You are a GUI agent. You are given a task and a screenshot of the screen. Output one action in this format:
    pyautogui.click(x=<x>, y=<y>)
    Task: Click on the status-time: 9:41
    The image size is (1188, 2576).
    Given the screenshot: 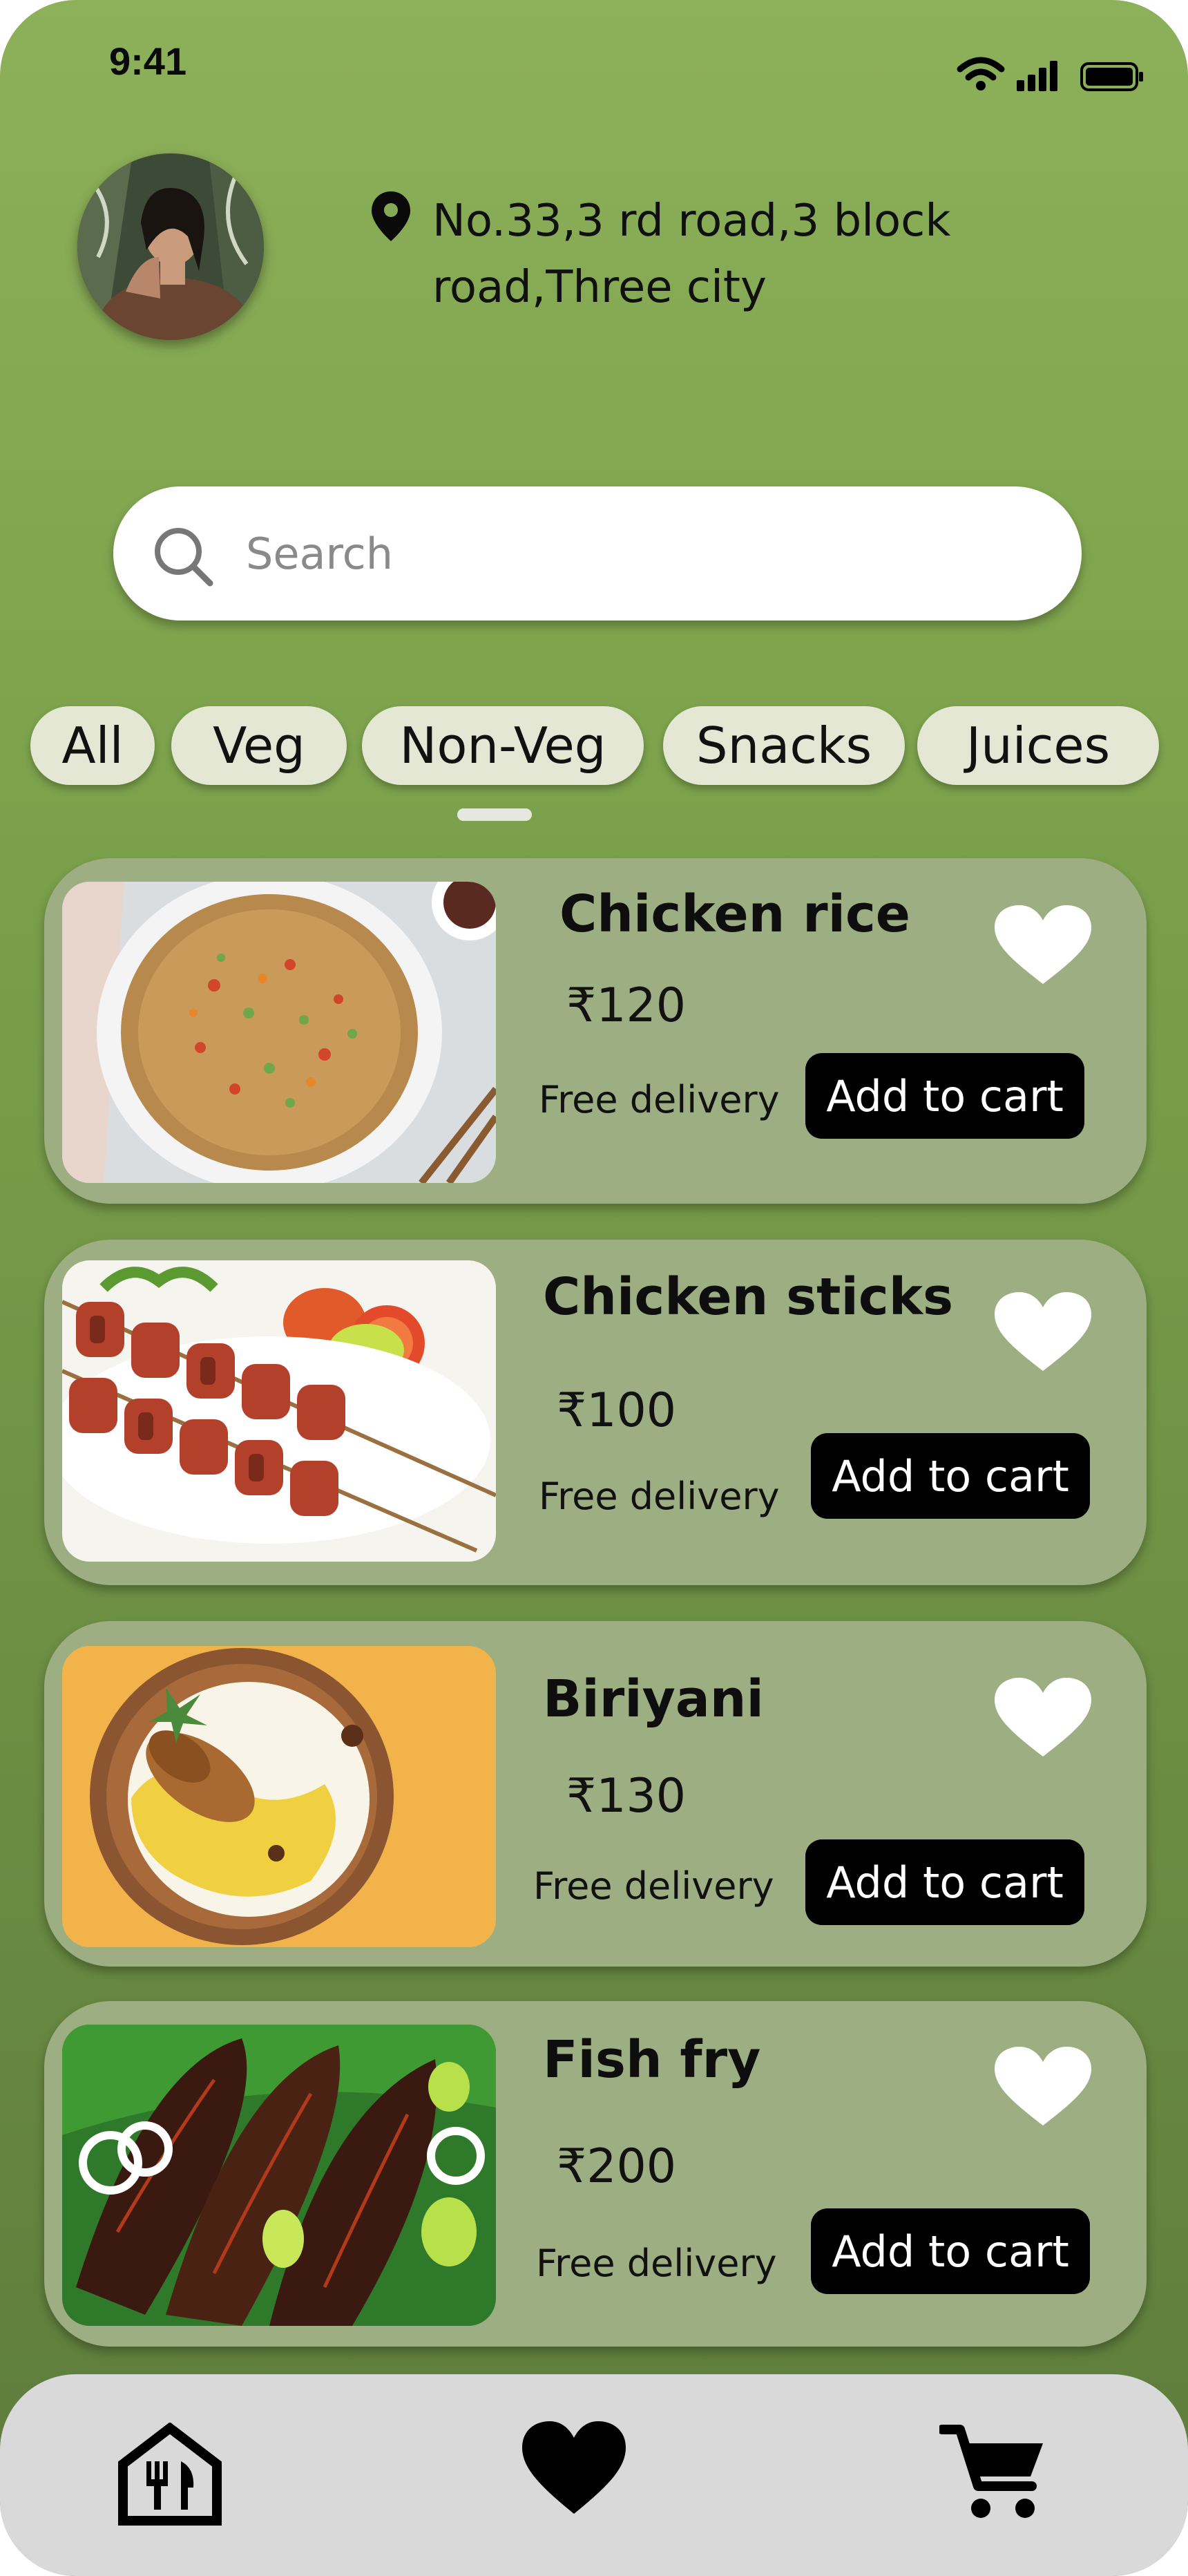 What is the action you would take?
    pyautogui.click(x=148, y=61)
    